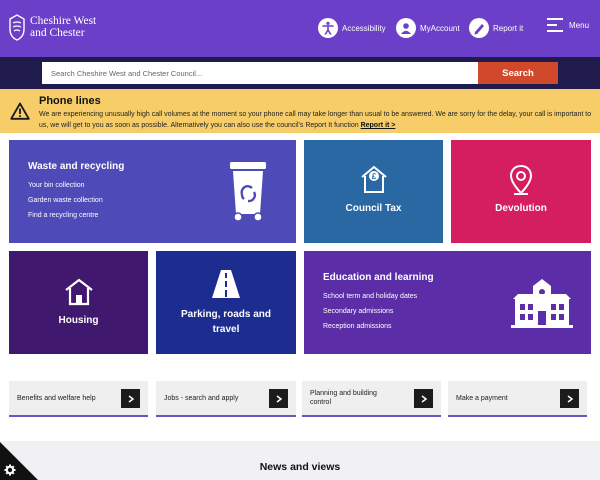 Image resolution: width=600 pixels, height=480 pixels. I want to click on house-pound-icon: £, so click(374, 179).